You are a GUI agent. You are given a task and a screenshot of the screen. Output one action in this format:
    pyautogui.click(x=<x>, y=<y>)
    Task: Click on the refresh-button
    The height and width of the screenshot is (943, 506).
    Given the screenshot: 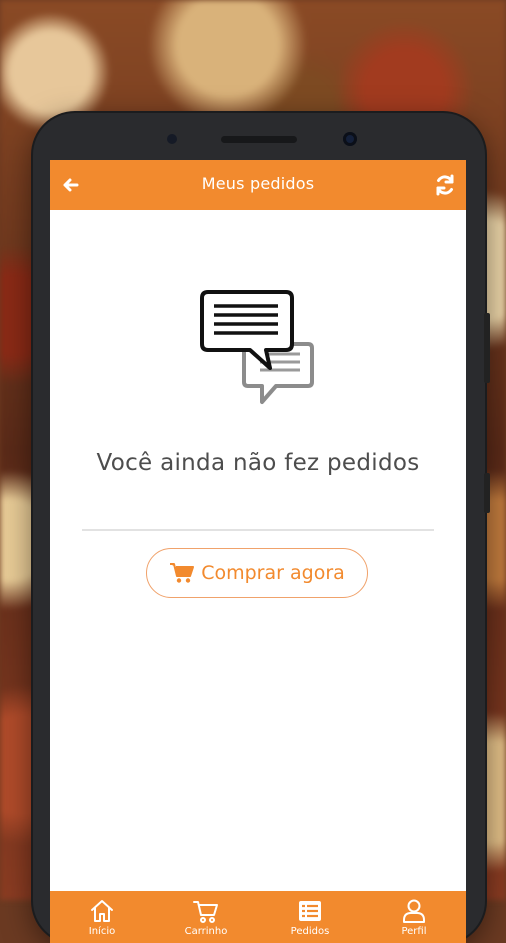 What is the action you would take?
    pyautogui.click(x=445, y=185)
    